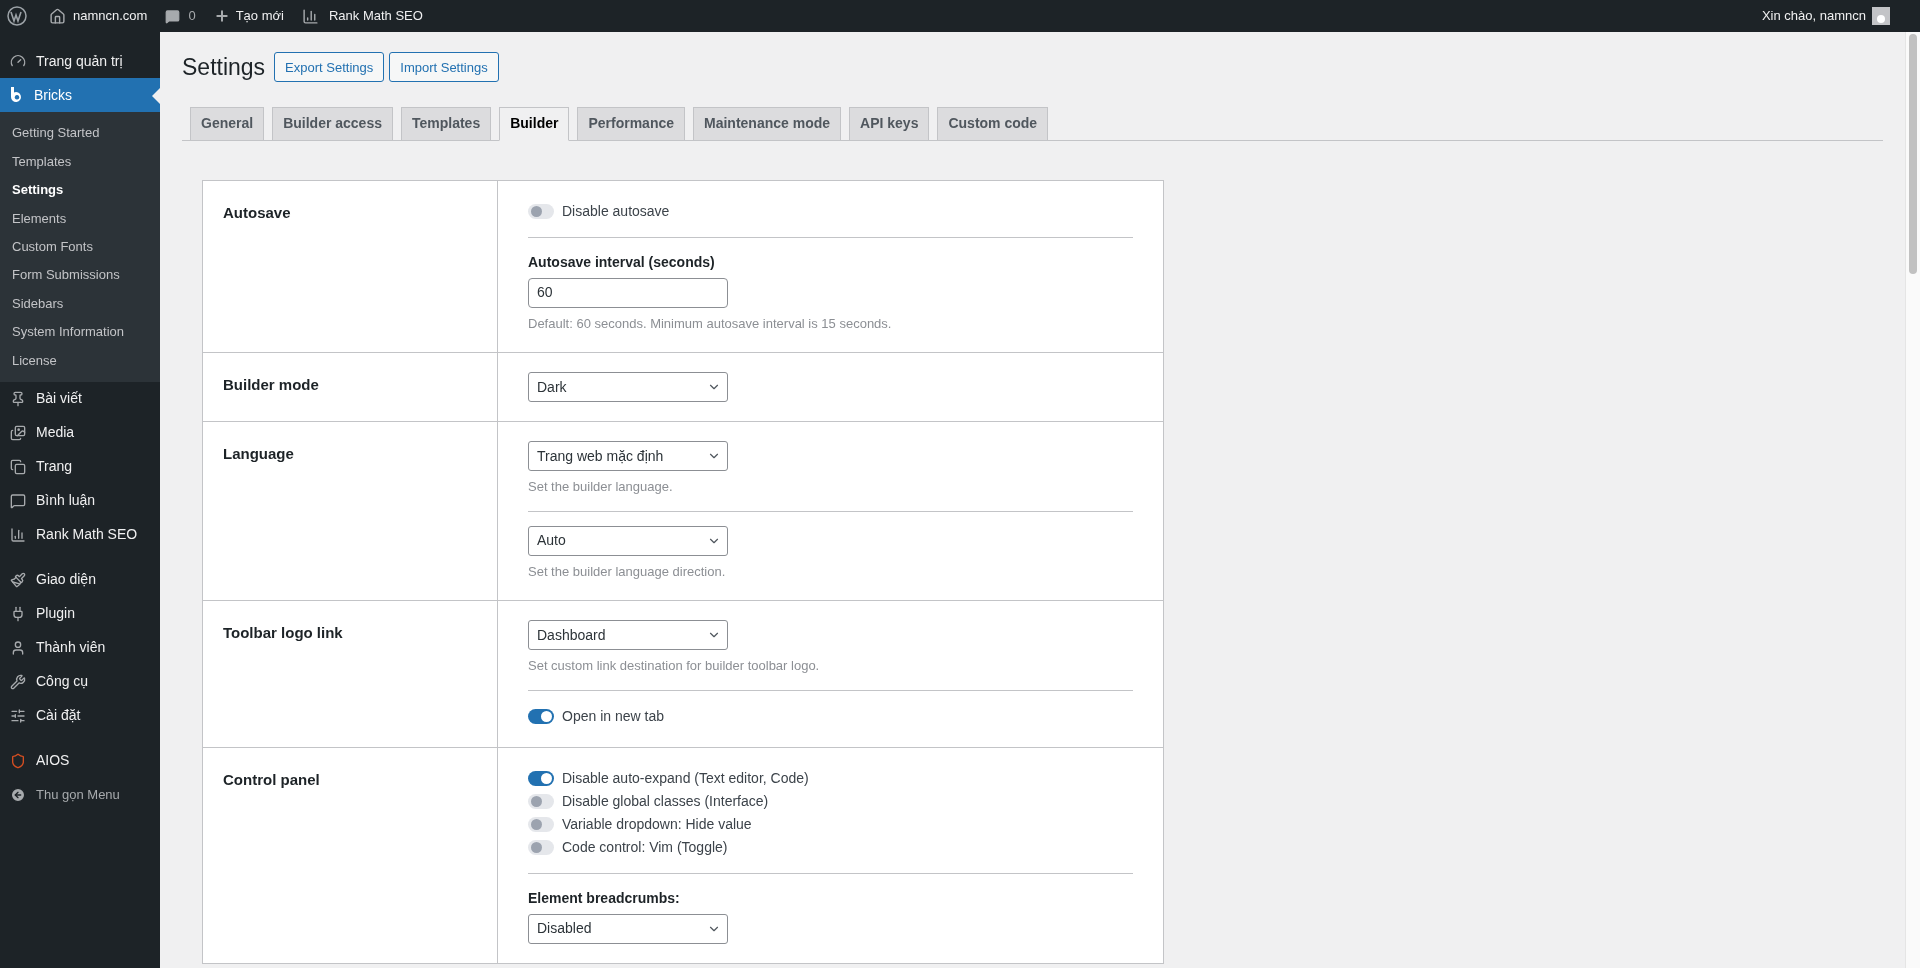  I want to click on current-menu-pointer, so click(156, 96).